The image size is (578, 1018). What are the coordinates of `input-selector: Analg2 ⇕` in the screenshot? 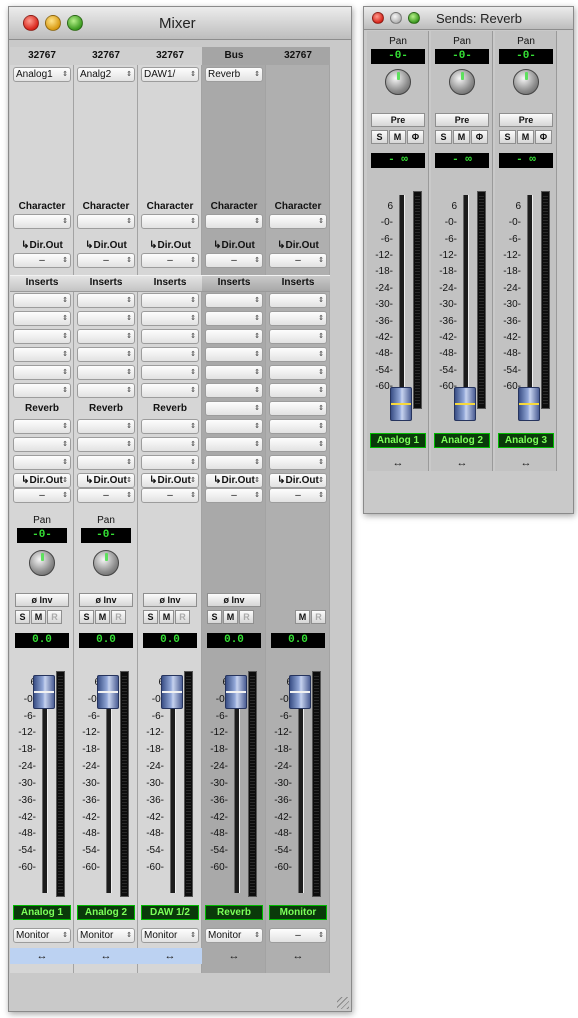 It's located at (106, 74).